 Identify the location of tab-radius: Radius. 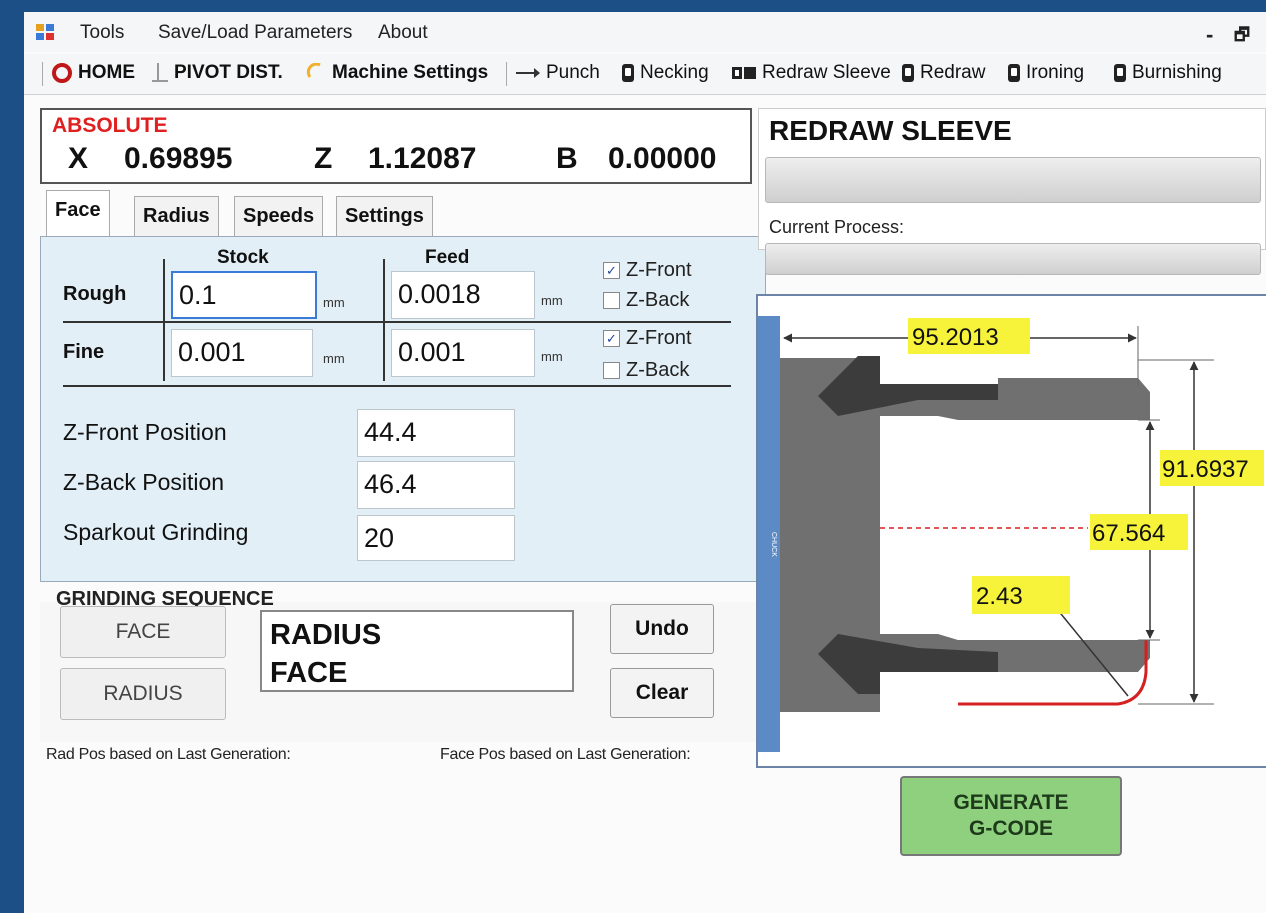
(176, 216).